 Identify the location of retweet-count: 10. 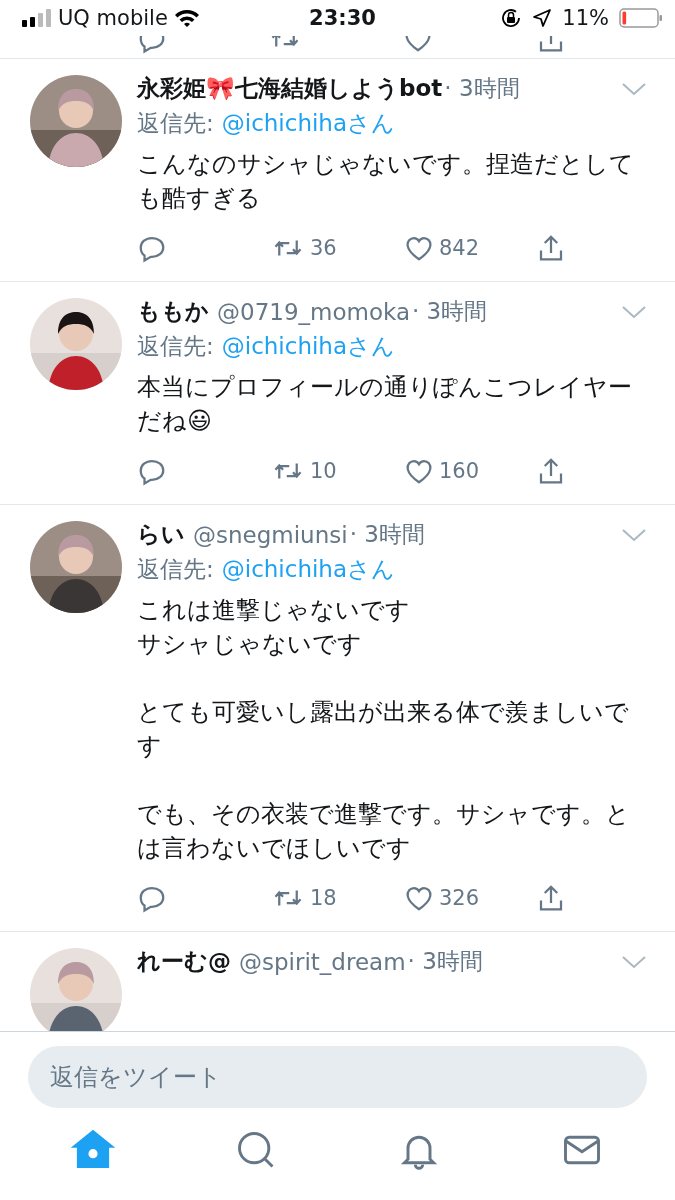
(323, 471).